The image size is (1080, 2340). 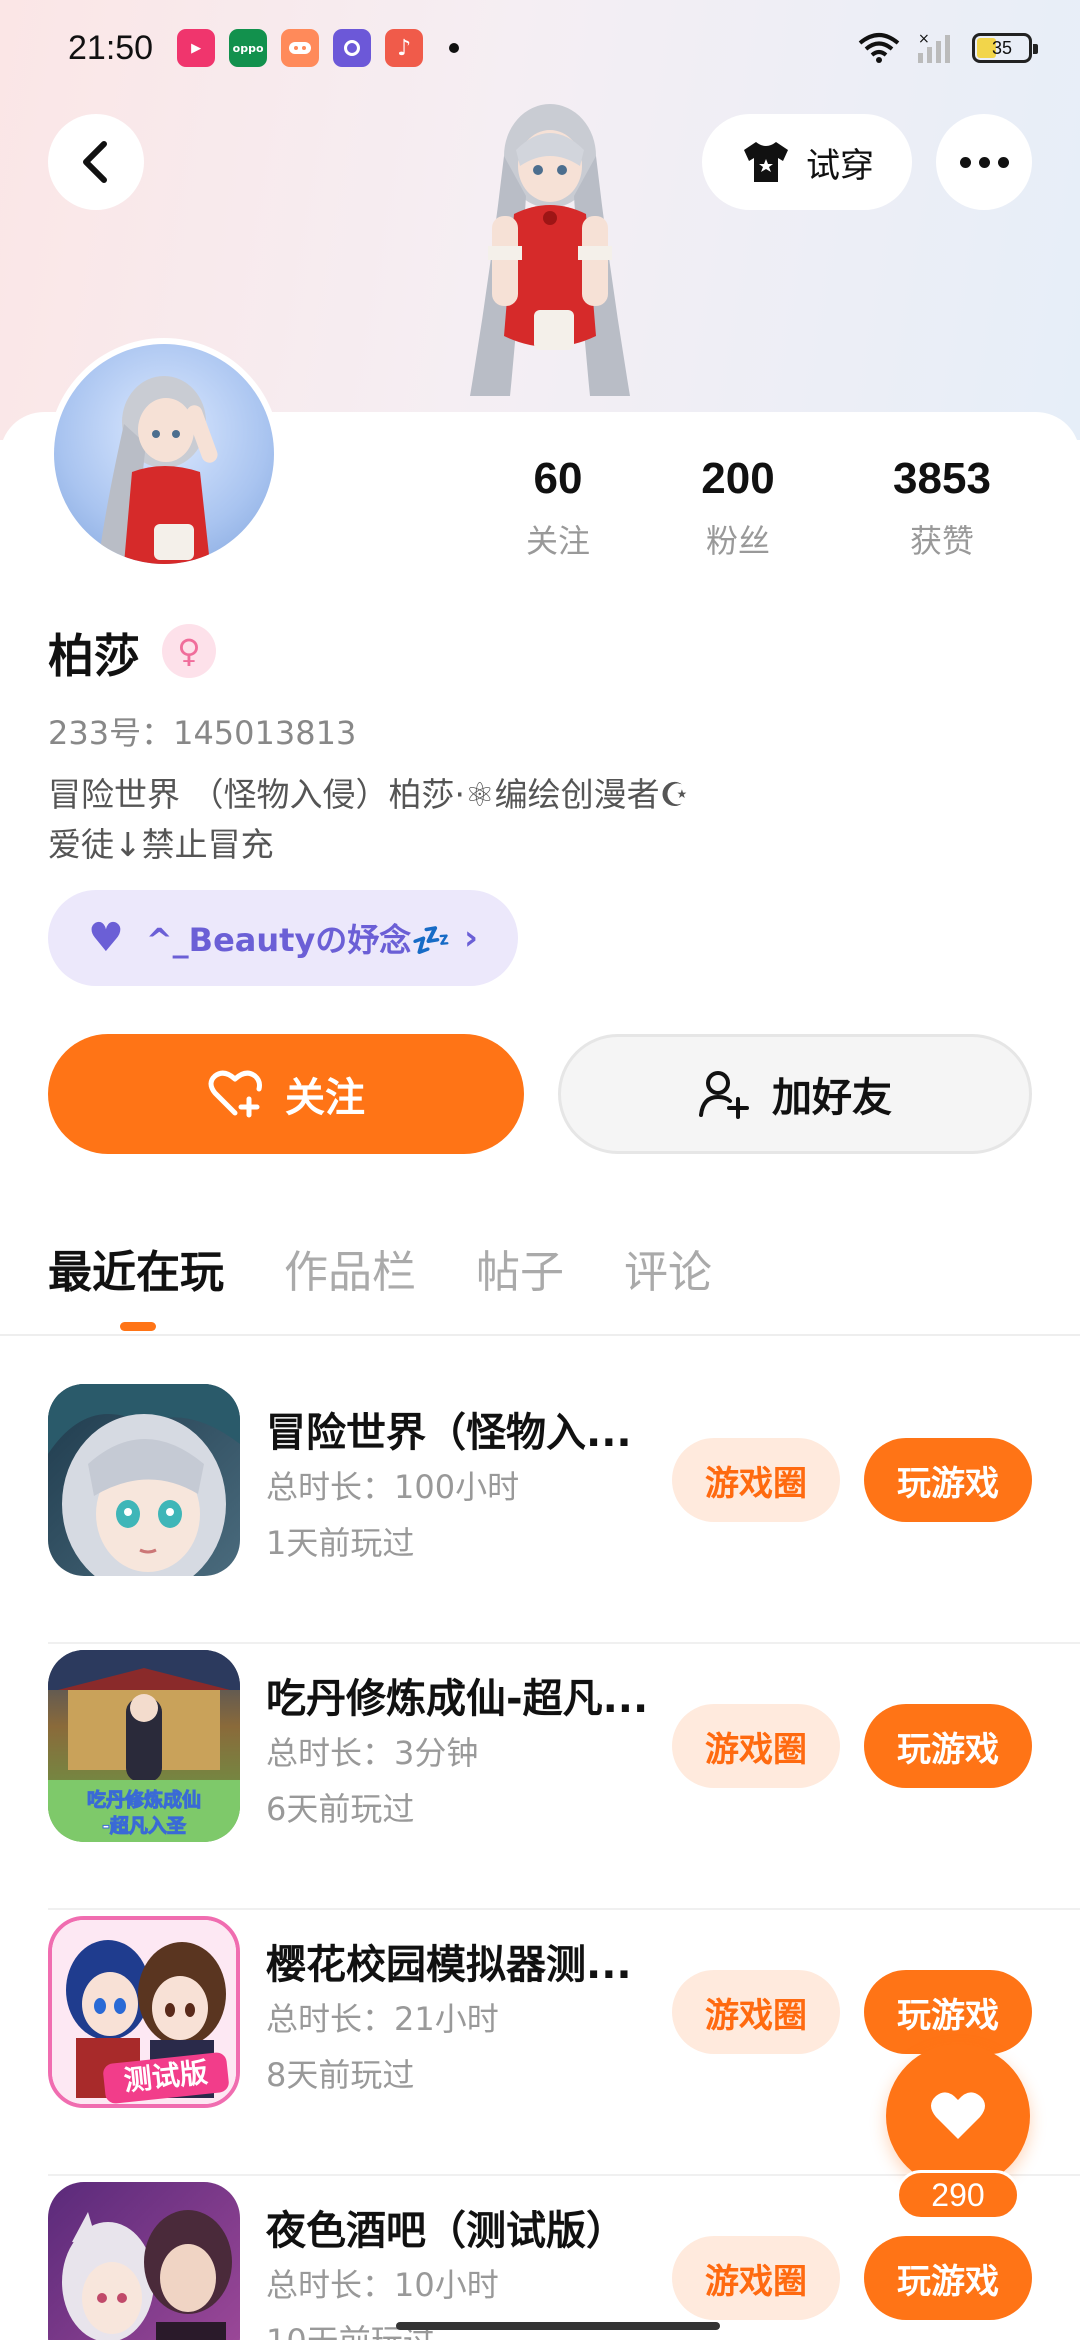 What do you see at coordinates (196, 48) in the screenshot?
I see `video-app-icon: ▶` at bounding box center [196, 48].